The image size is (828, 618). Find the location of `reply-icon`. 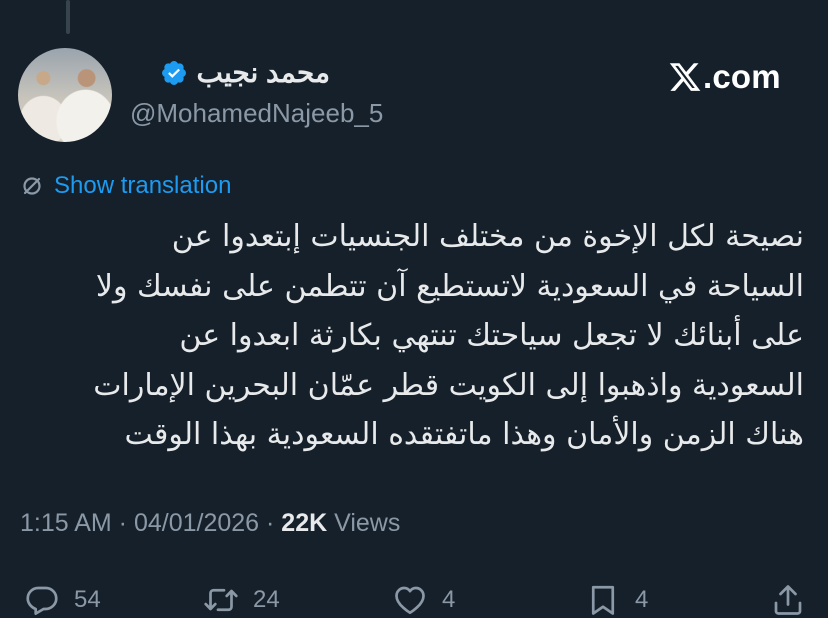

reply-icon is located at coordinates (42, 600).